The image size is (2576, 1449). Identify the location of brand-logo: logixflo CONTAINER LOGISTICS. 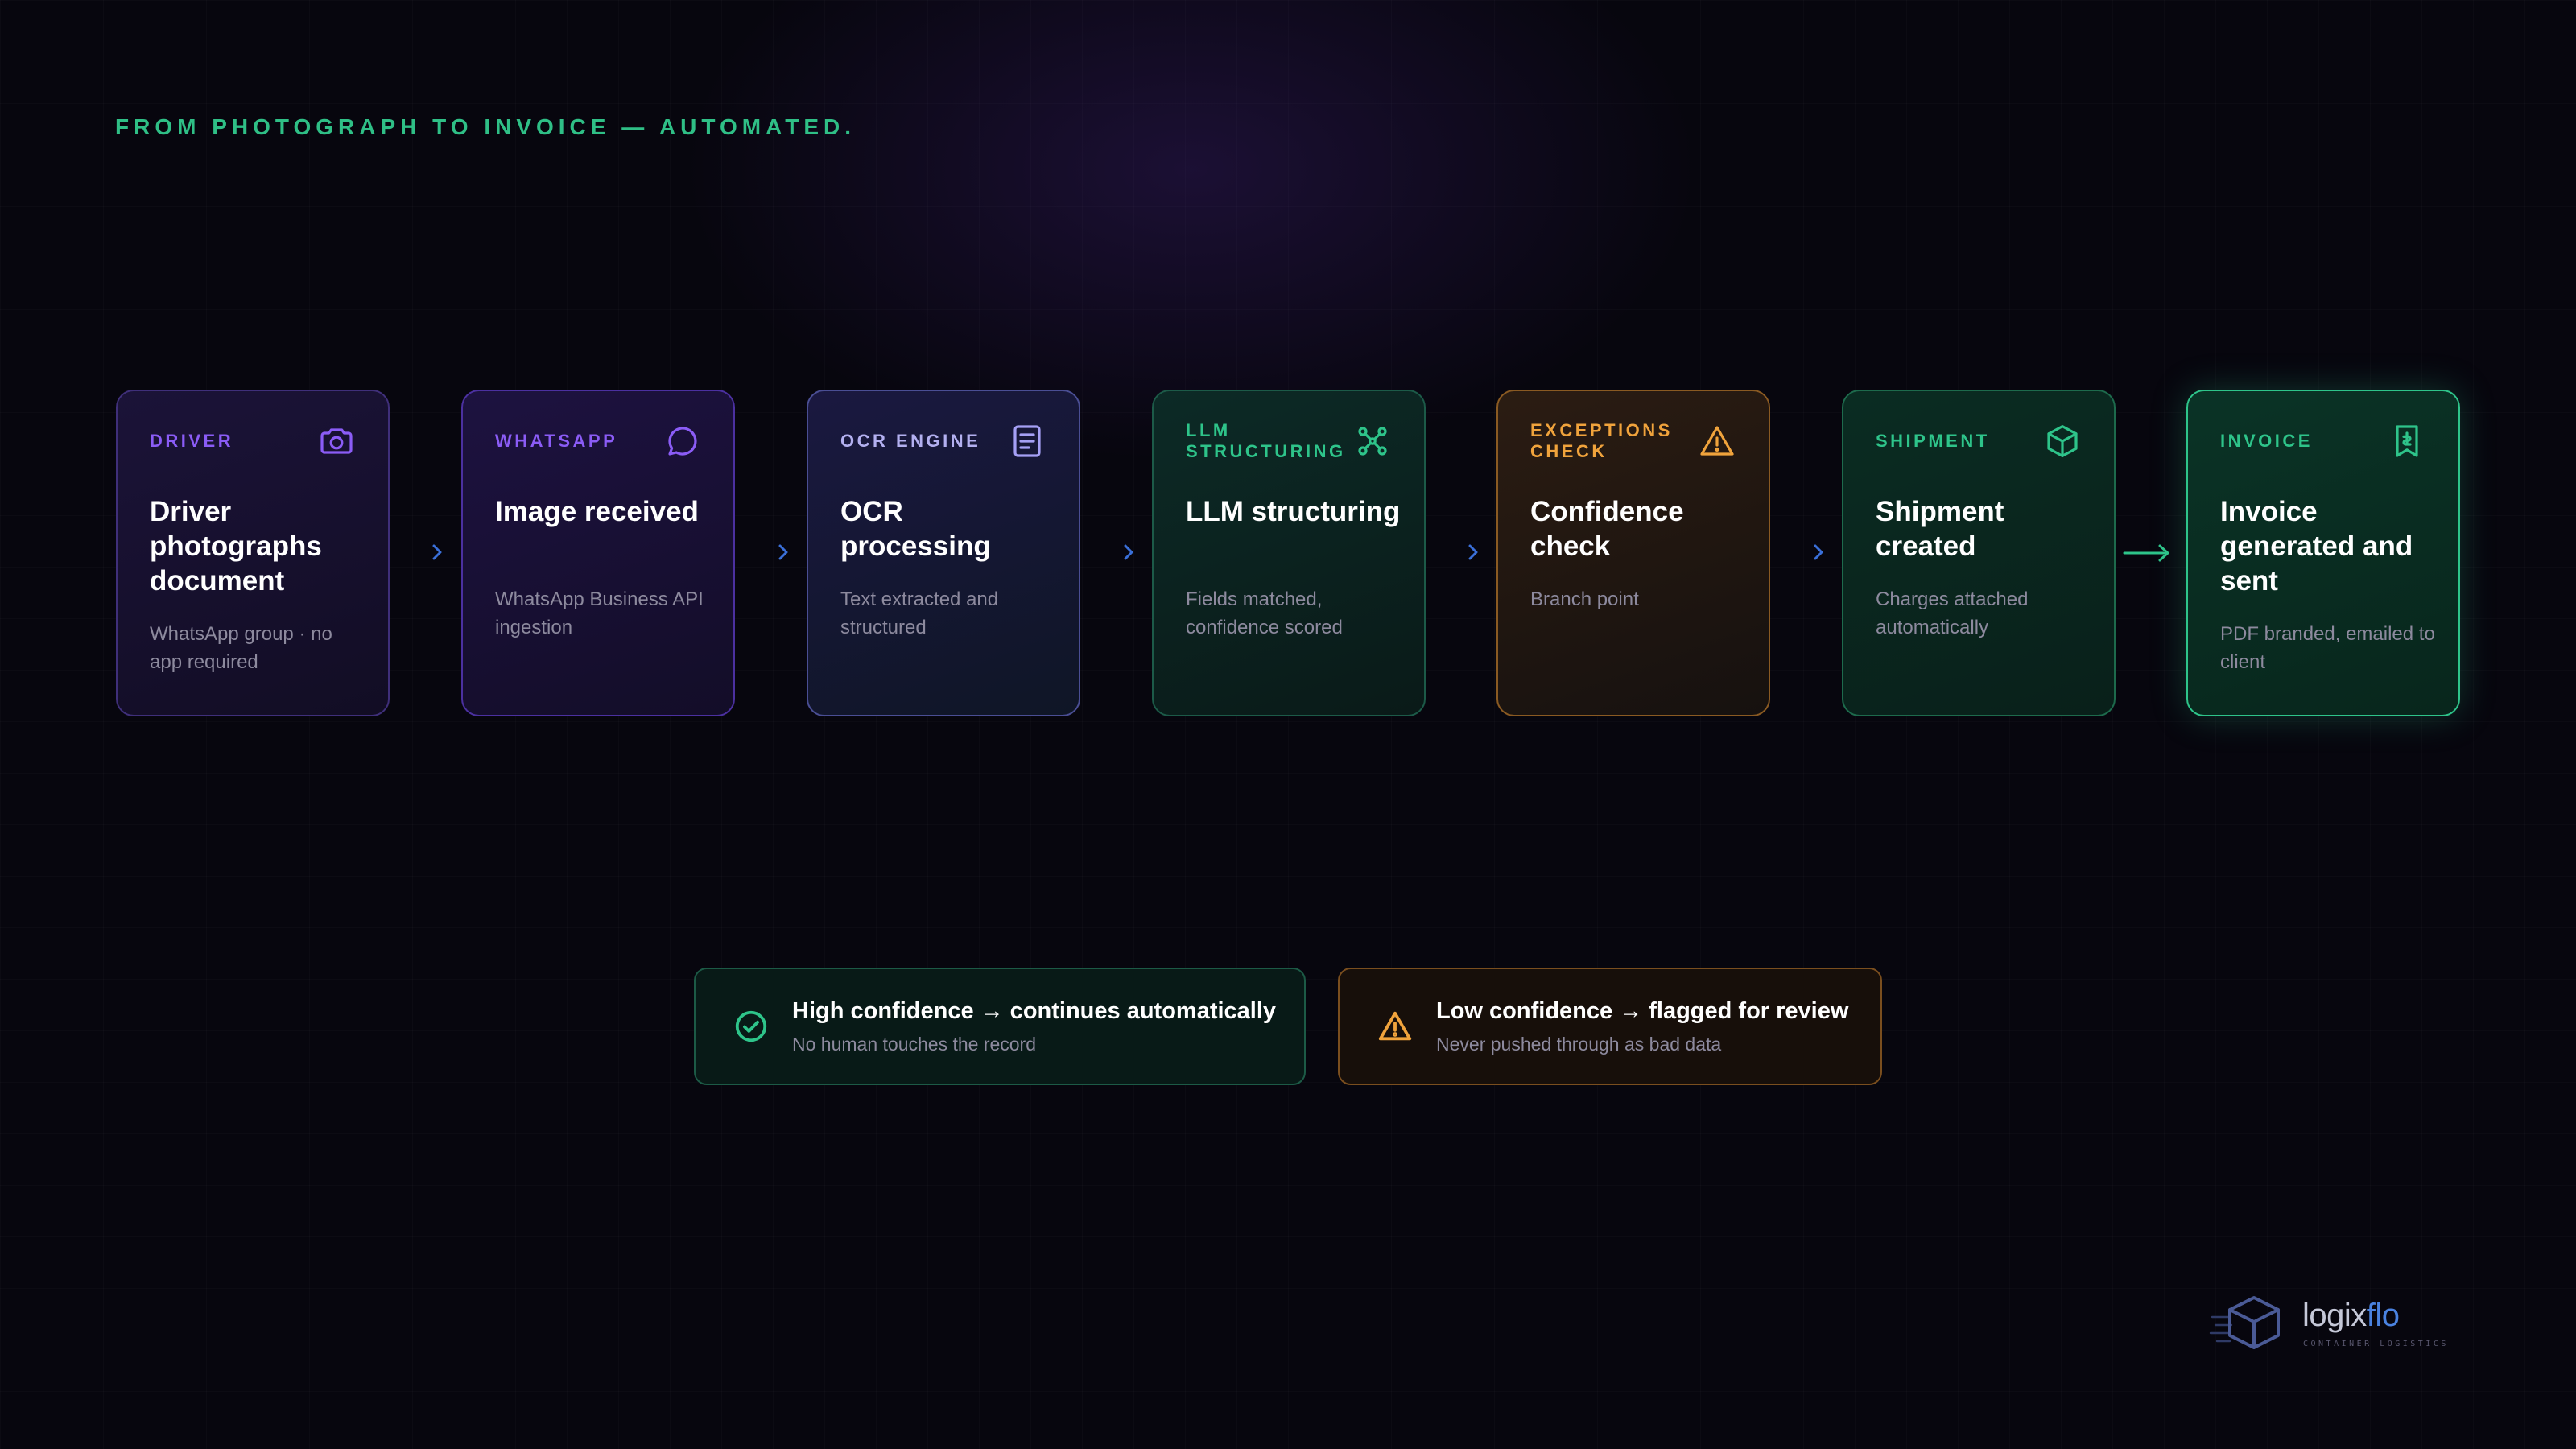
(2329, 1325).